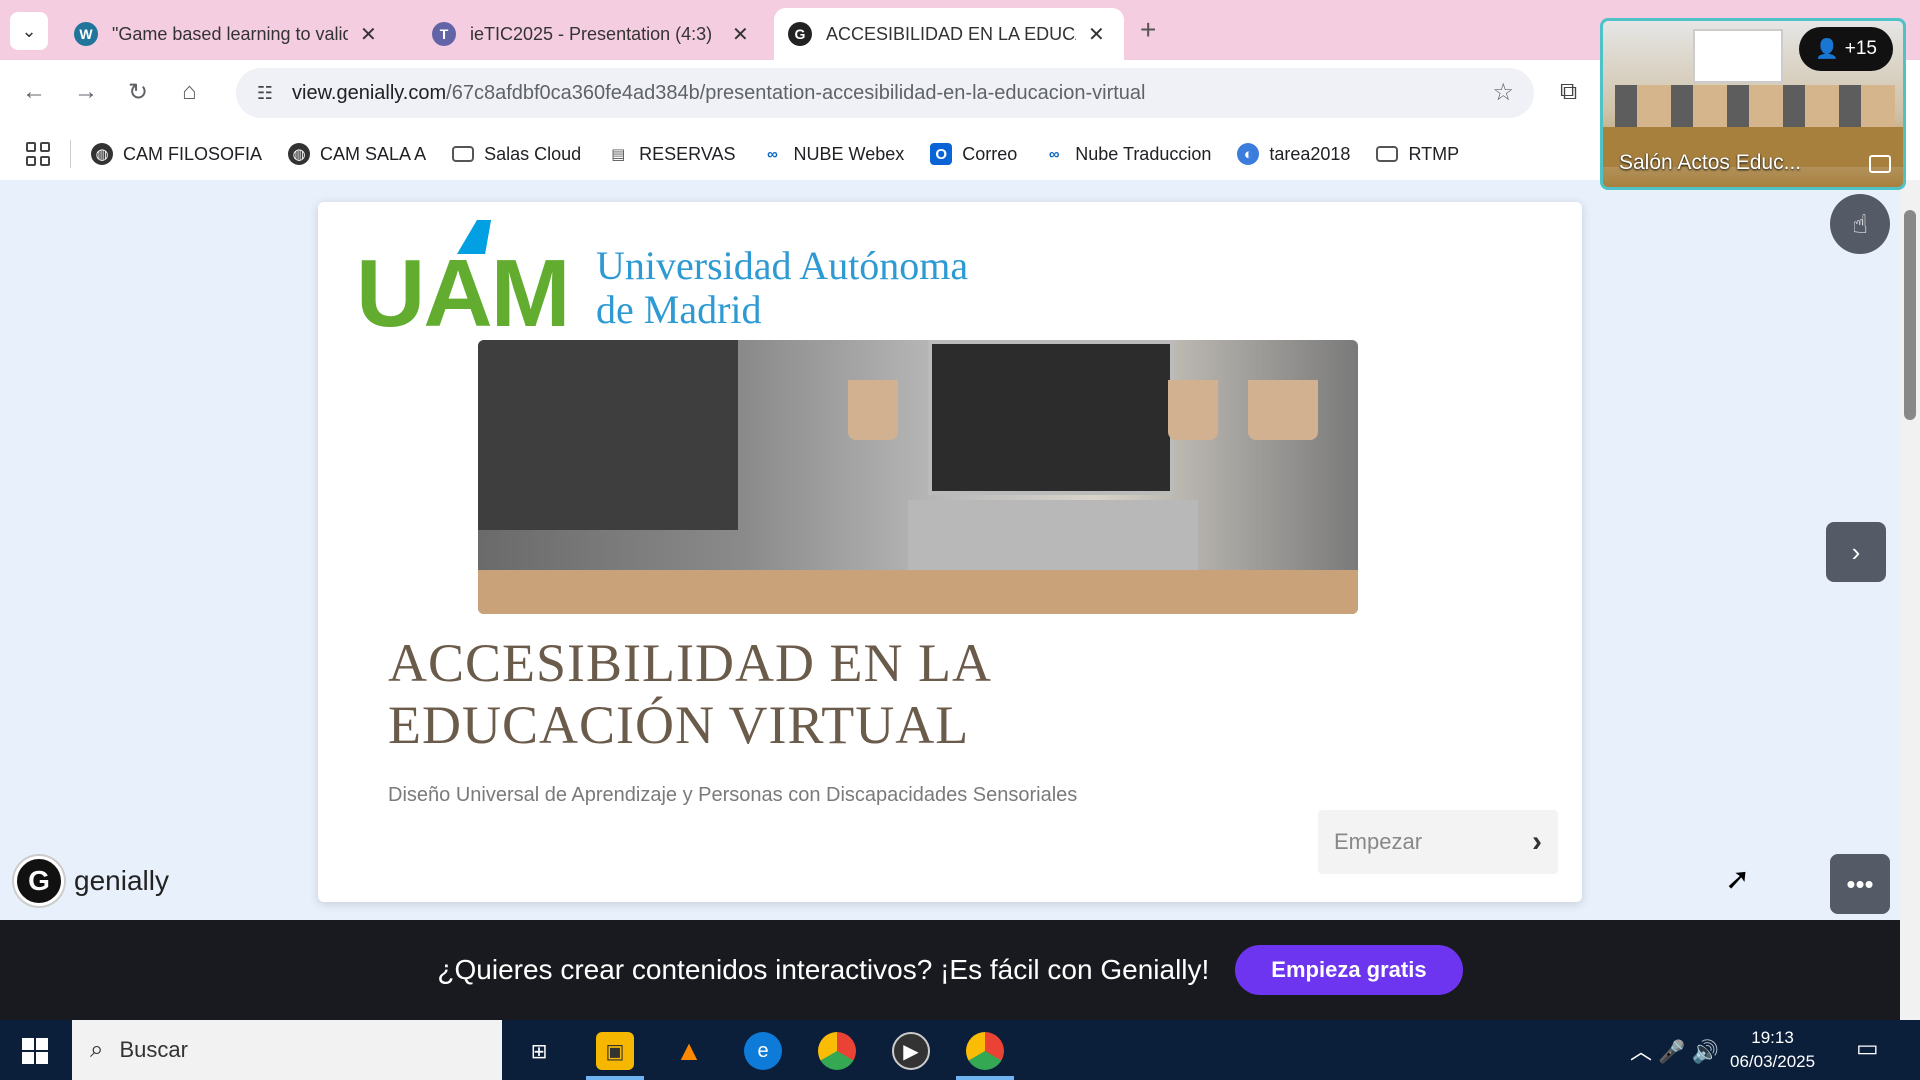 The height and width of the screenshot is (1080, 1920). What do you see at coordinates (990, 153) in the screenshot?
I see `bookmark-label: Correo` at bounding box center [990, 153].